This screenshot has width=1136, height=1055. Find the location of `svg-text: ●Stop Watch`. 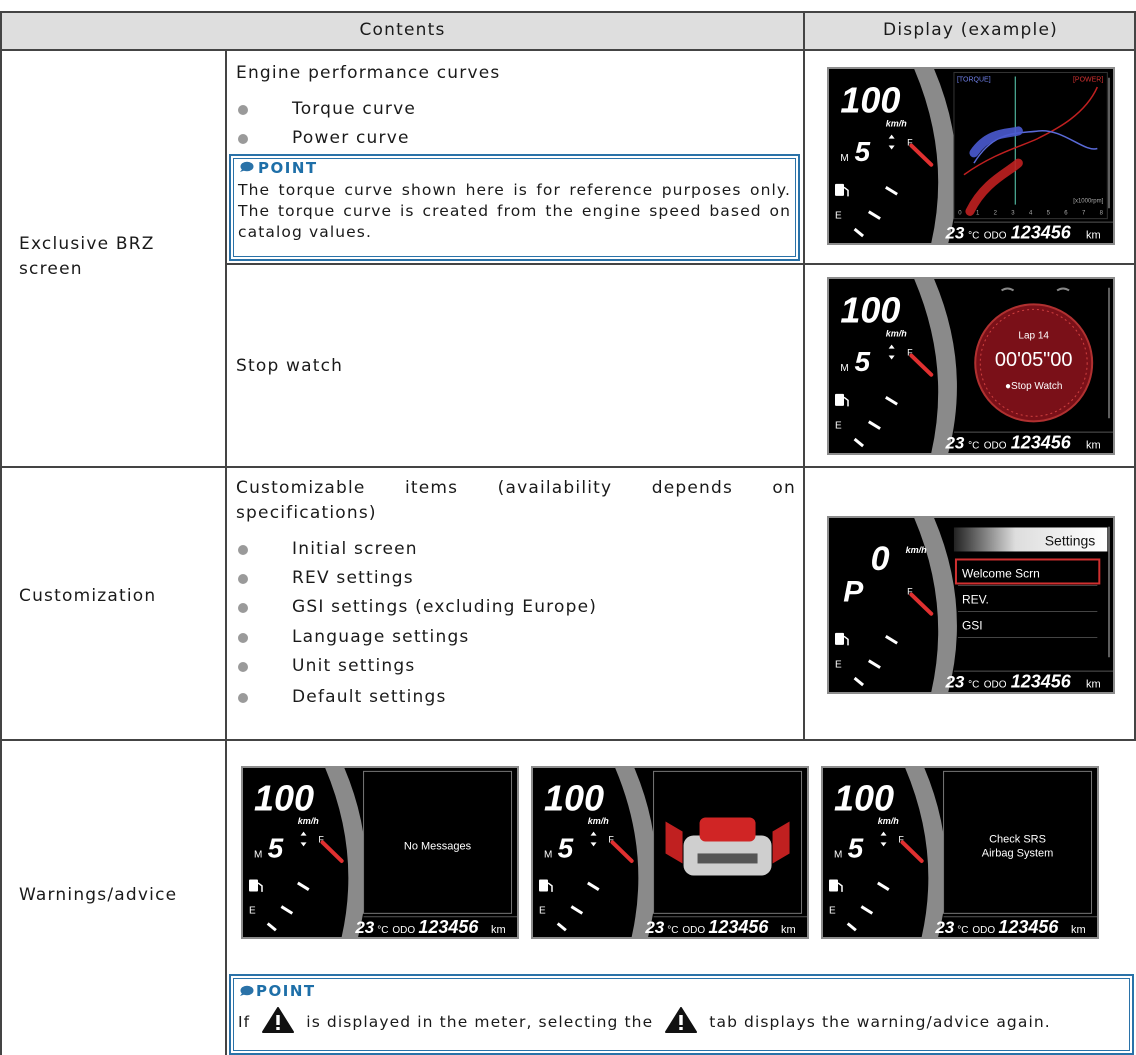

svg-text: ●Stop Watch is located at coordinates (1033, 386).